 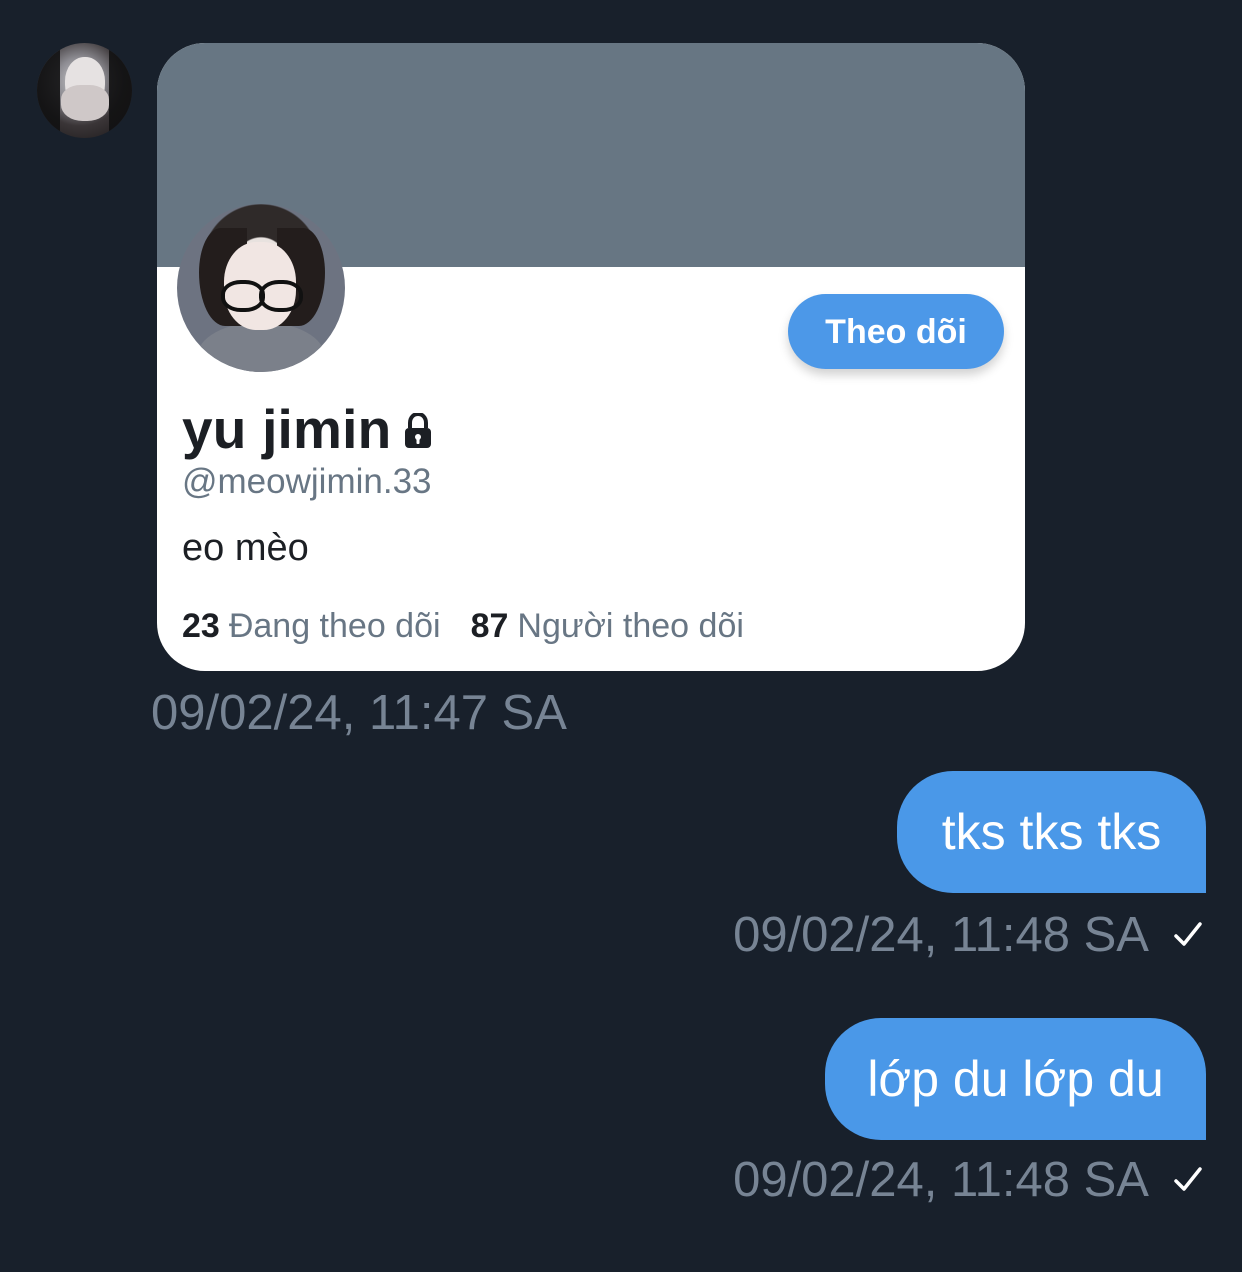 I want to click on profile-avatar-glasses, so click(x=262, y=296).